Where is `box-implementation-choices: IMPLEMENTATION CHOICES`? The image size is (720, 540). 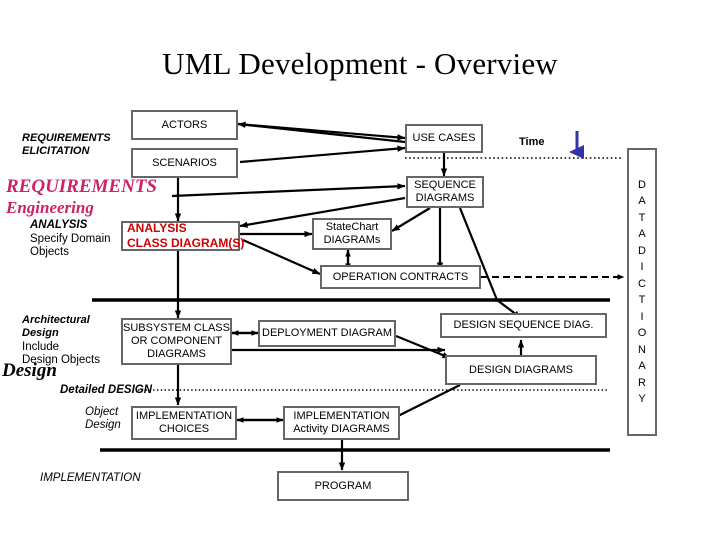
box-implementation-choices: IMPLEMENTATION CHOICES is located at coordinates (184, 423).